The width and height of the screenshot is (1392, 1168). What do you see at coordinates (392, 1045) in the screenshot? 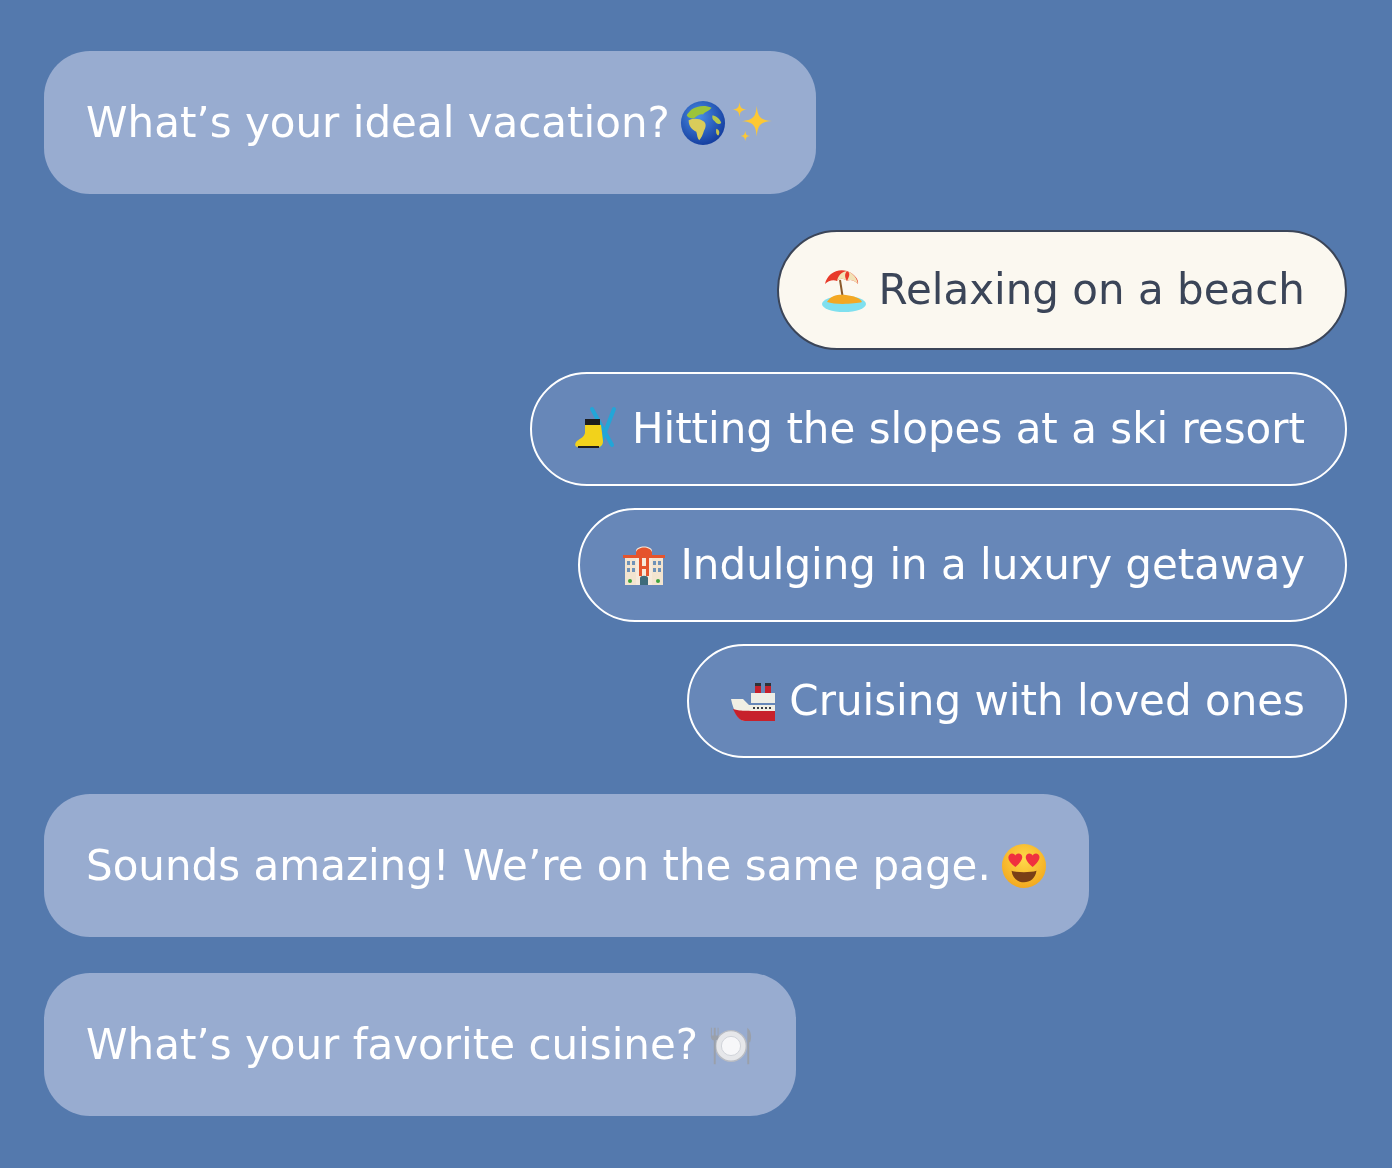
I see `message-text: What’s your favorite cuisine?` at bounding box center [392, 1045].